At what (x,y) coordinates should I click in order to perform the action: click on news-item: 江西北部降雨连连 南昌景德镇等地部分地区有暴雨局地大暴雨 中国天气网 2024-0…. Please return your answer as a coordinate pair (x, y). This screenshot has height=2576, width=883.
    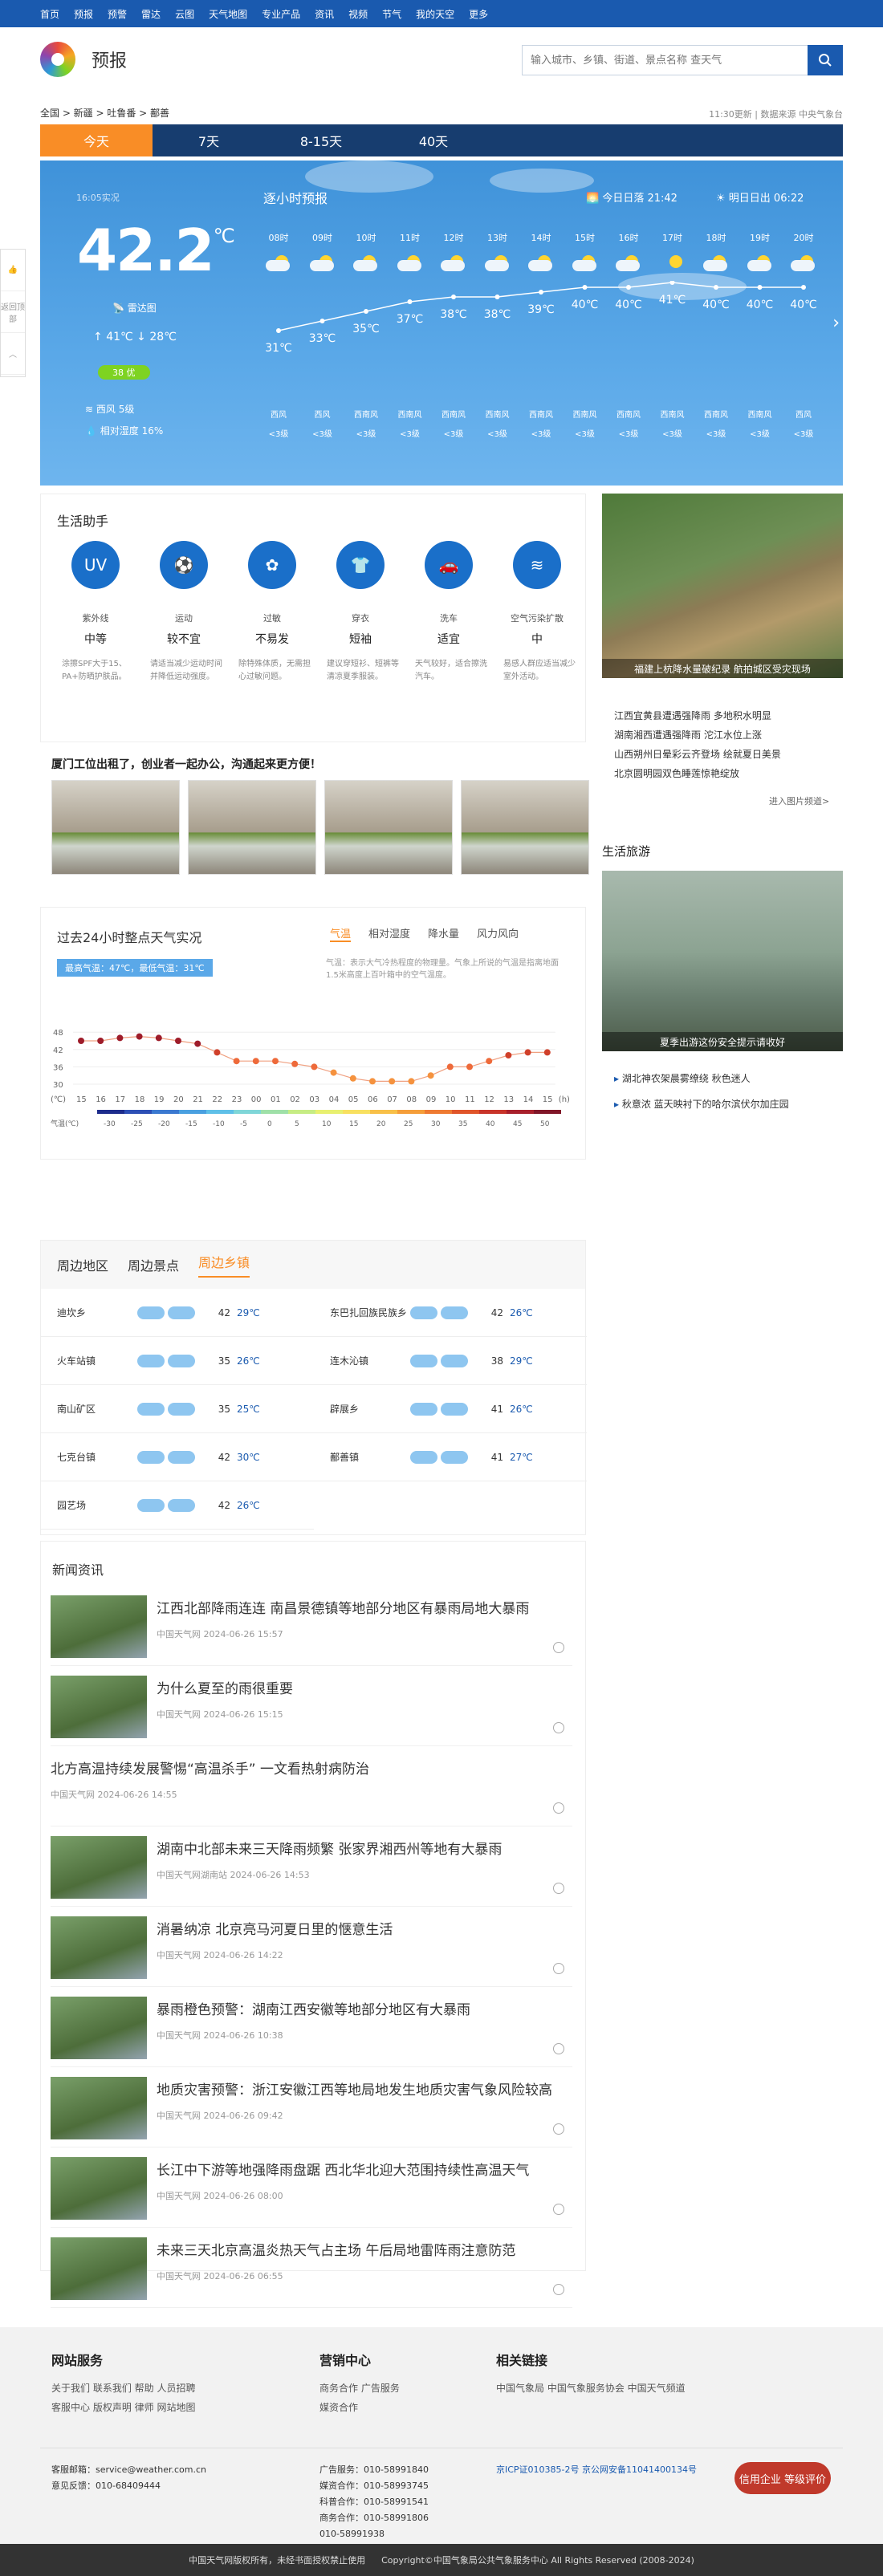
    Looking at the image, I should click on (311, 1626).